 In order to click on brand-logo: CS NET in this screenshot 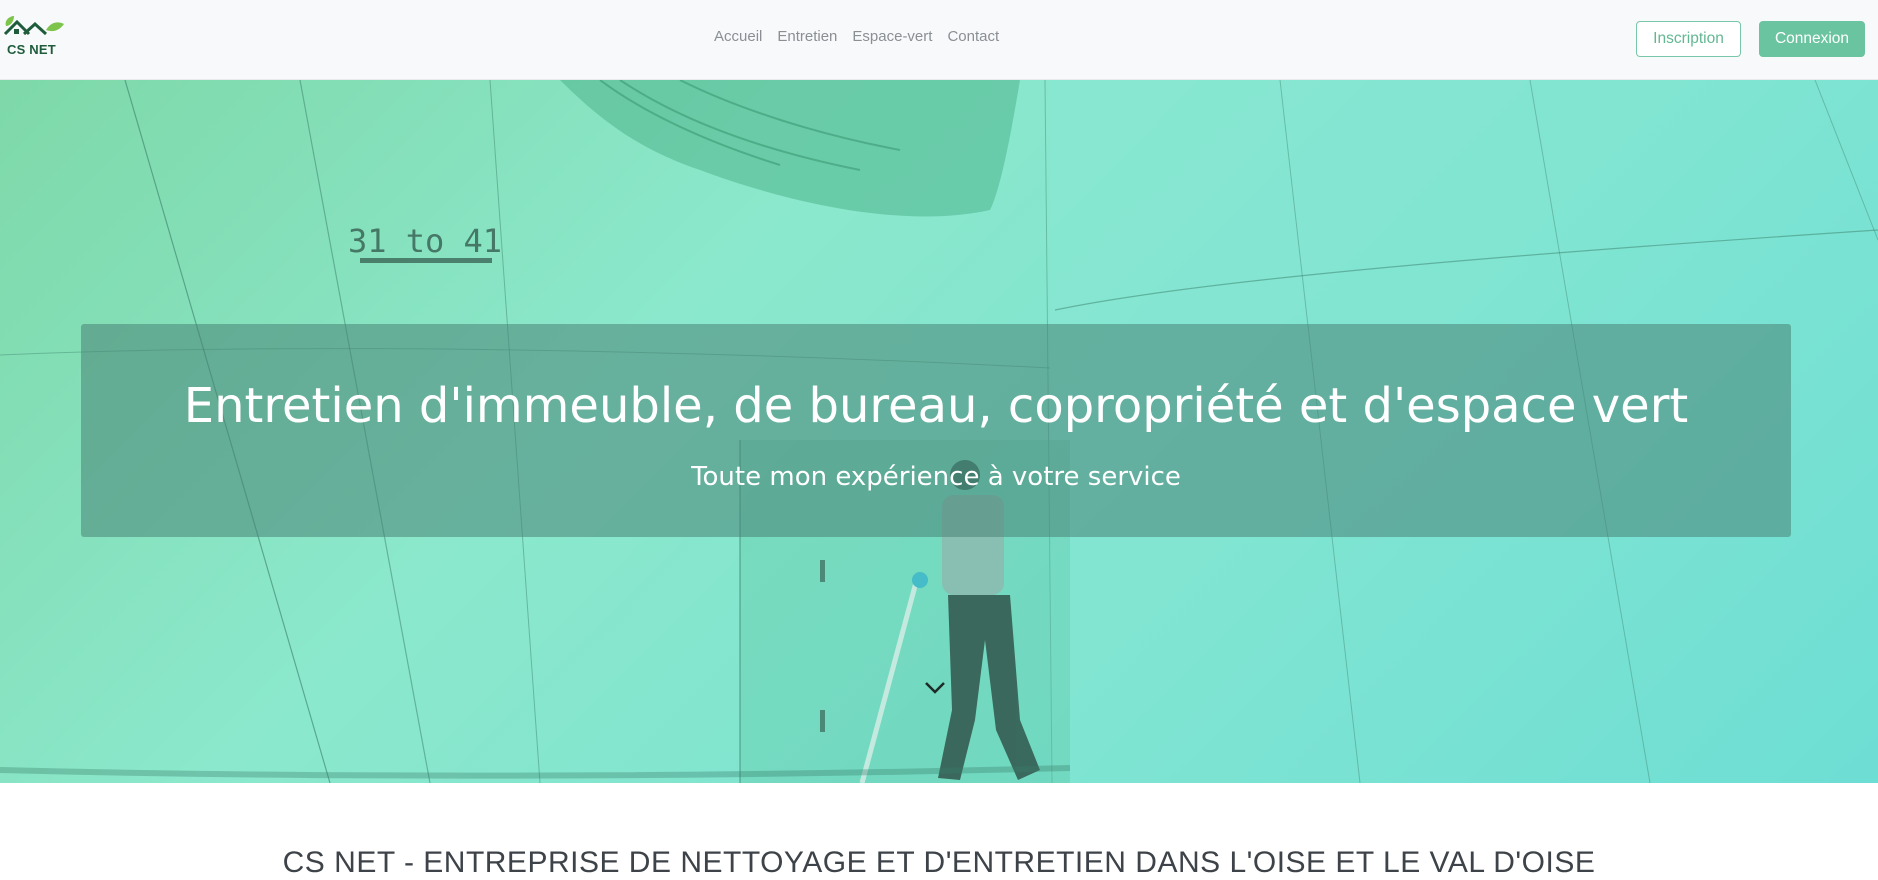, I will do `click(34, 36)`.